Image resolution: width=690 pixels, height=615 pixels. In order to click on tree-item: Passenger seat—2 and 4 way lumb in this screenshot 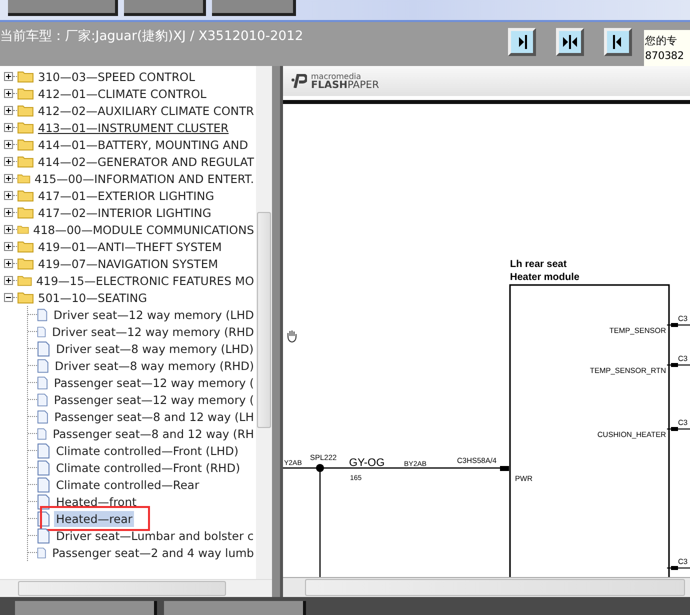, I will do `click(142, 552)`.